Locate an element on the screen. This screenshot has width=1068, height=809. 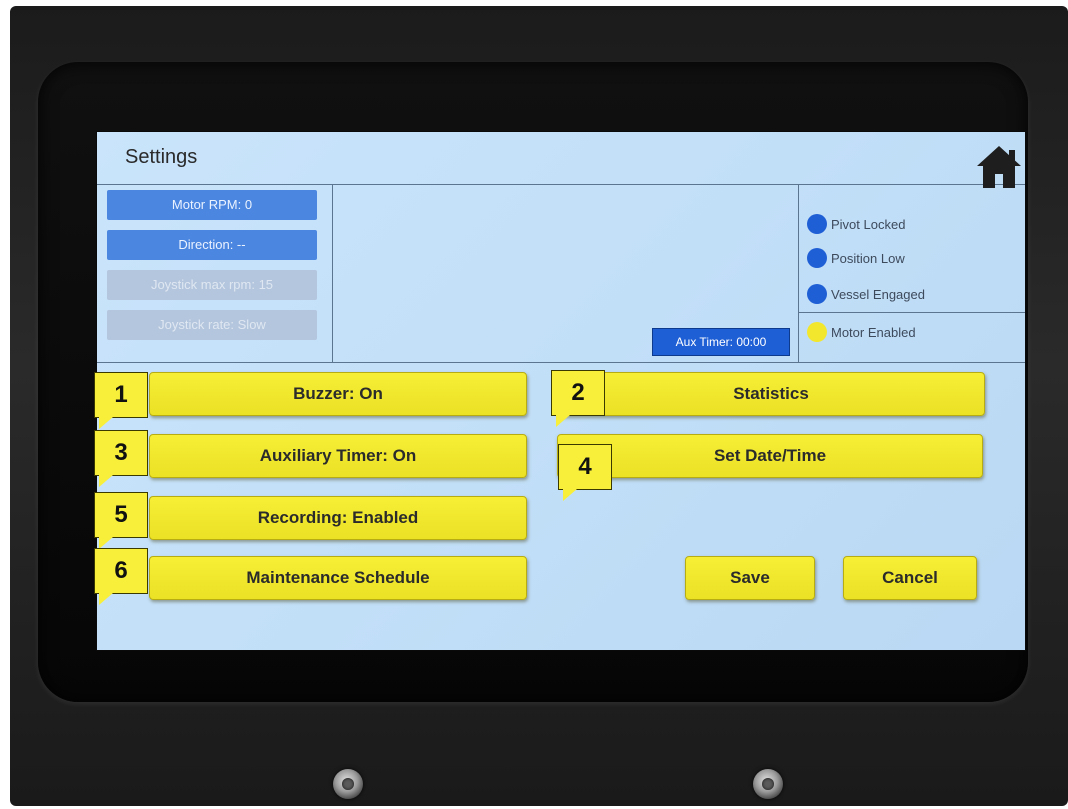
aux-timer-readout: Aux Timer: 00:00 is located at coordinates (721, 342).